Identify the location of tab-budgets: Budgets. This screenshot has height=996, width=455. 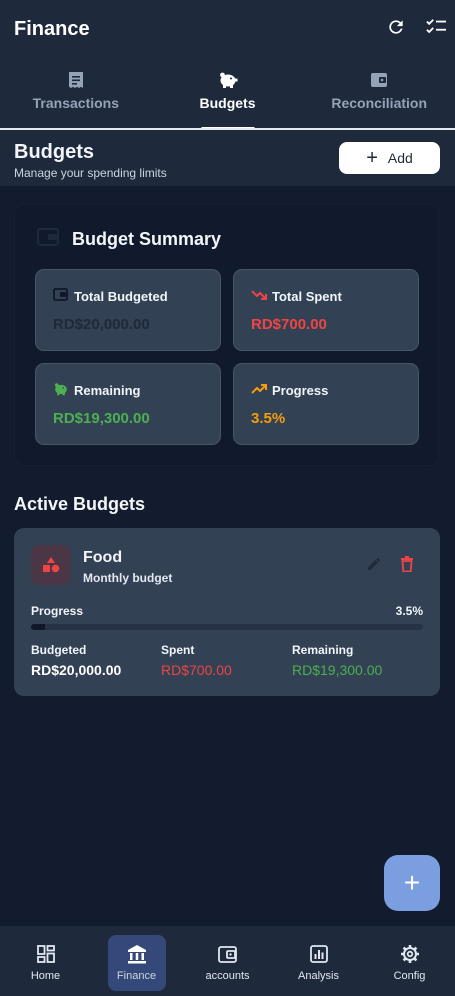
(228, 95).